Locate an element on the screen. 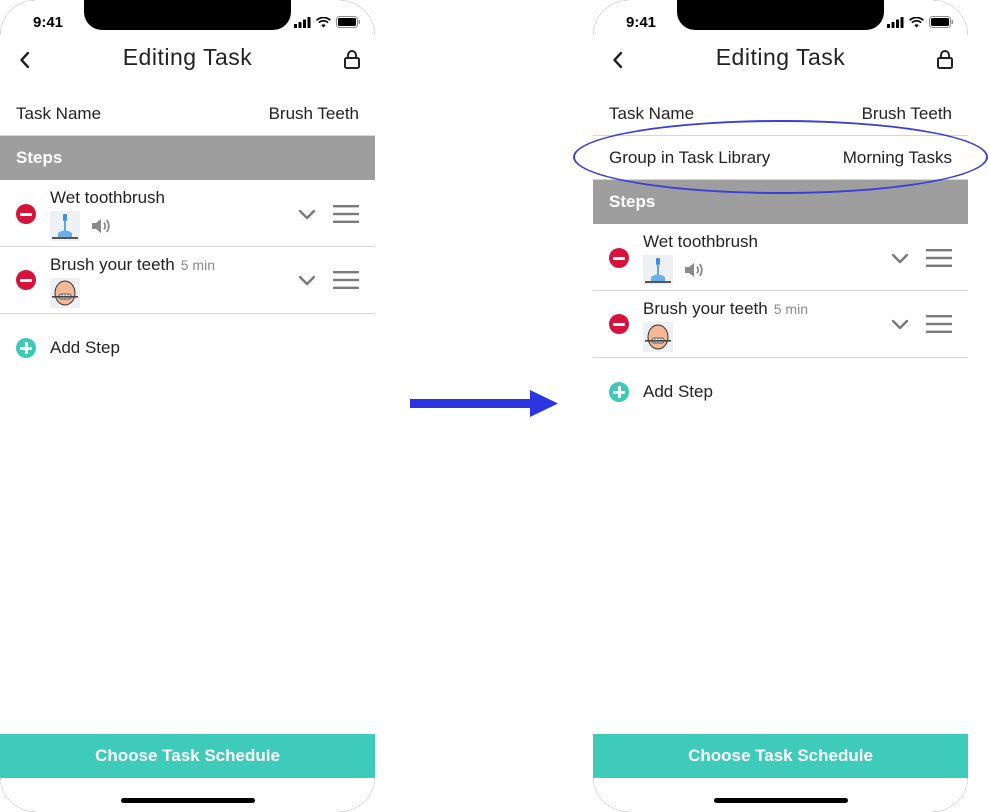  group-label: Group in Task Library is located at coordinates (690, 157).